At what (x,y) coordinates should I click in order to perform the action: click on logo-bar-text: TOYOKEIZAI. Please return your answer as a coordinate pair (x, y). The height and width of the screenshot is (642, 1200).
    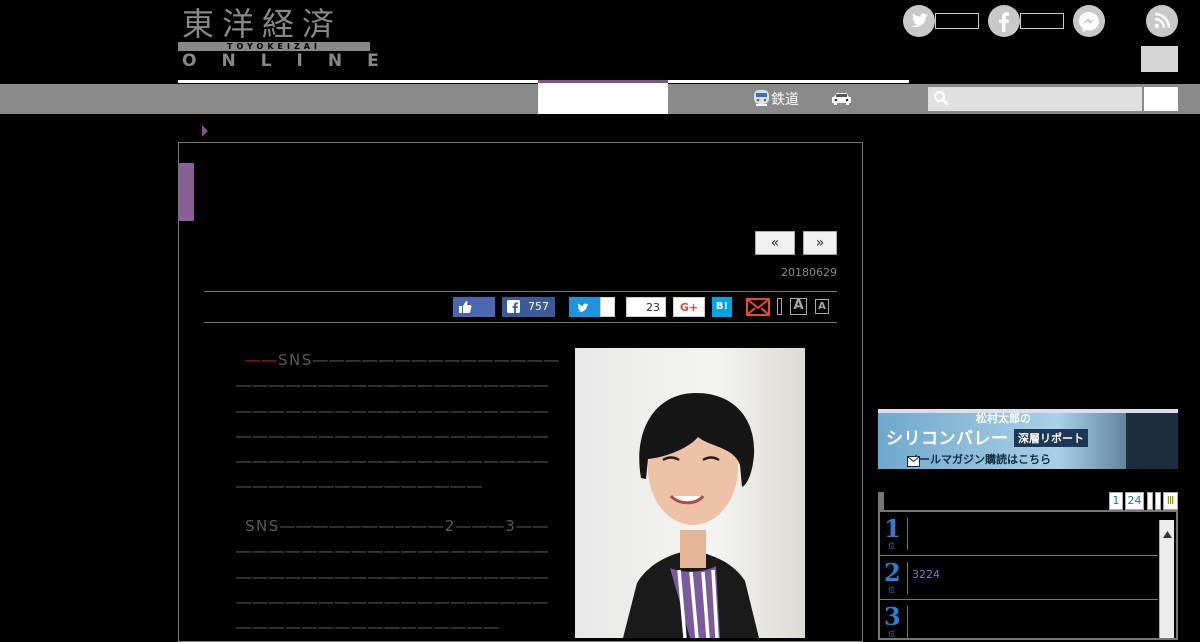
    Looking at the image, I should click on (274, 46).